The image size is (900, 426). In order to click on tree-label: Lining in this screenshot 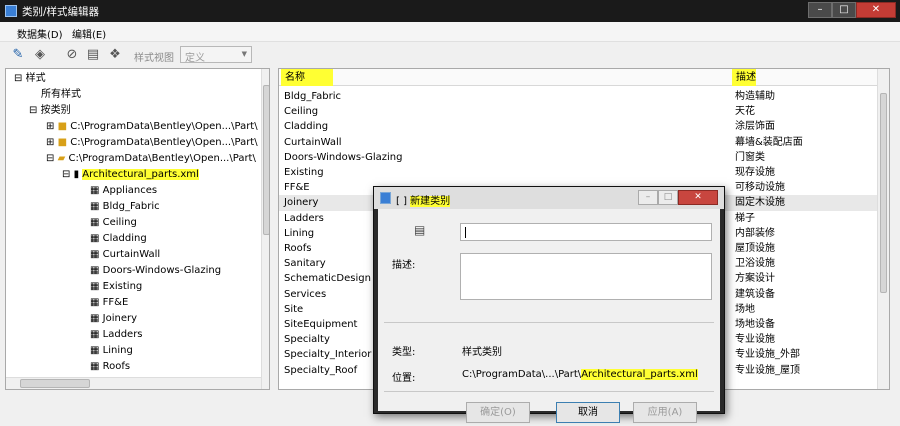, I will do `click(117, 350)`.